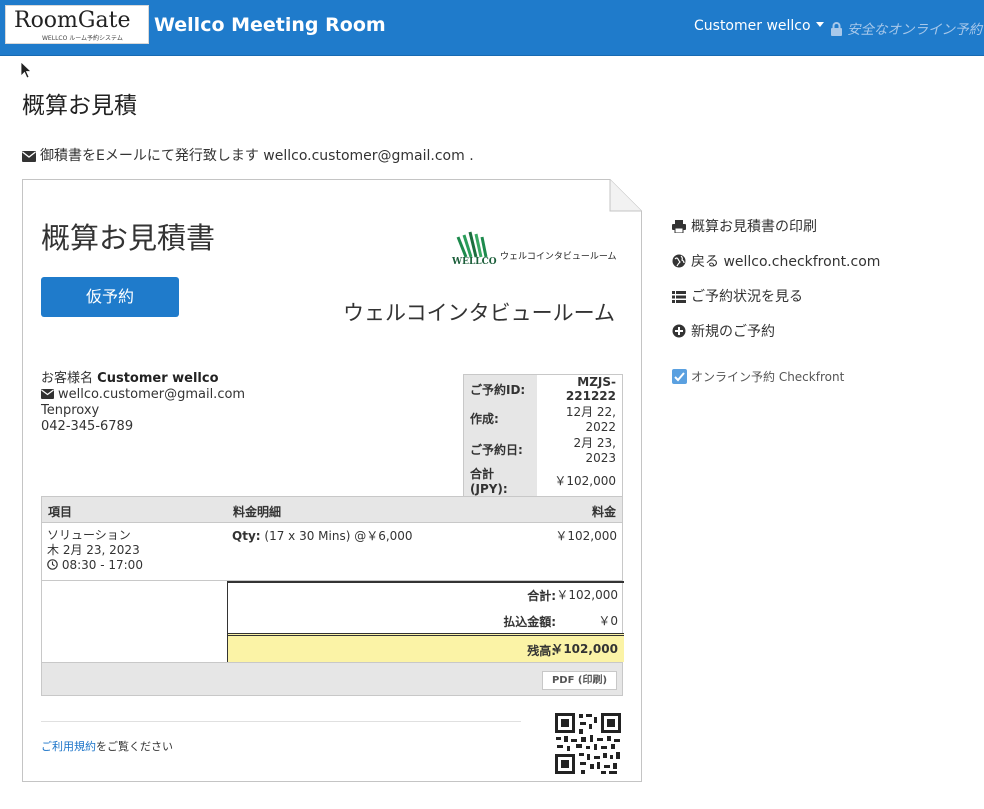 This screenshot has width=984, height=809. What do you see at coordinates (679, 331) in the screenshot?
I see `plus-circle-icon` at bounding box center [679, 331].